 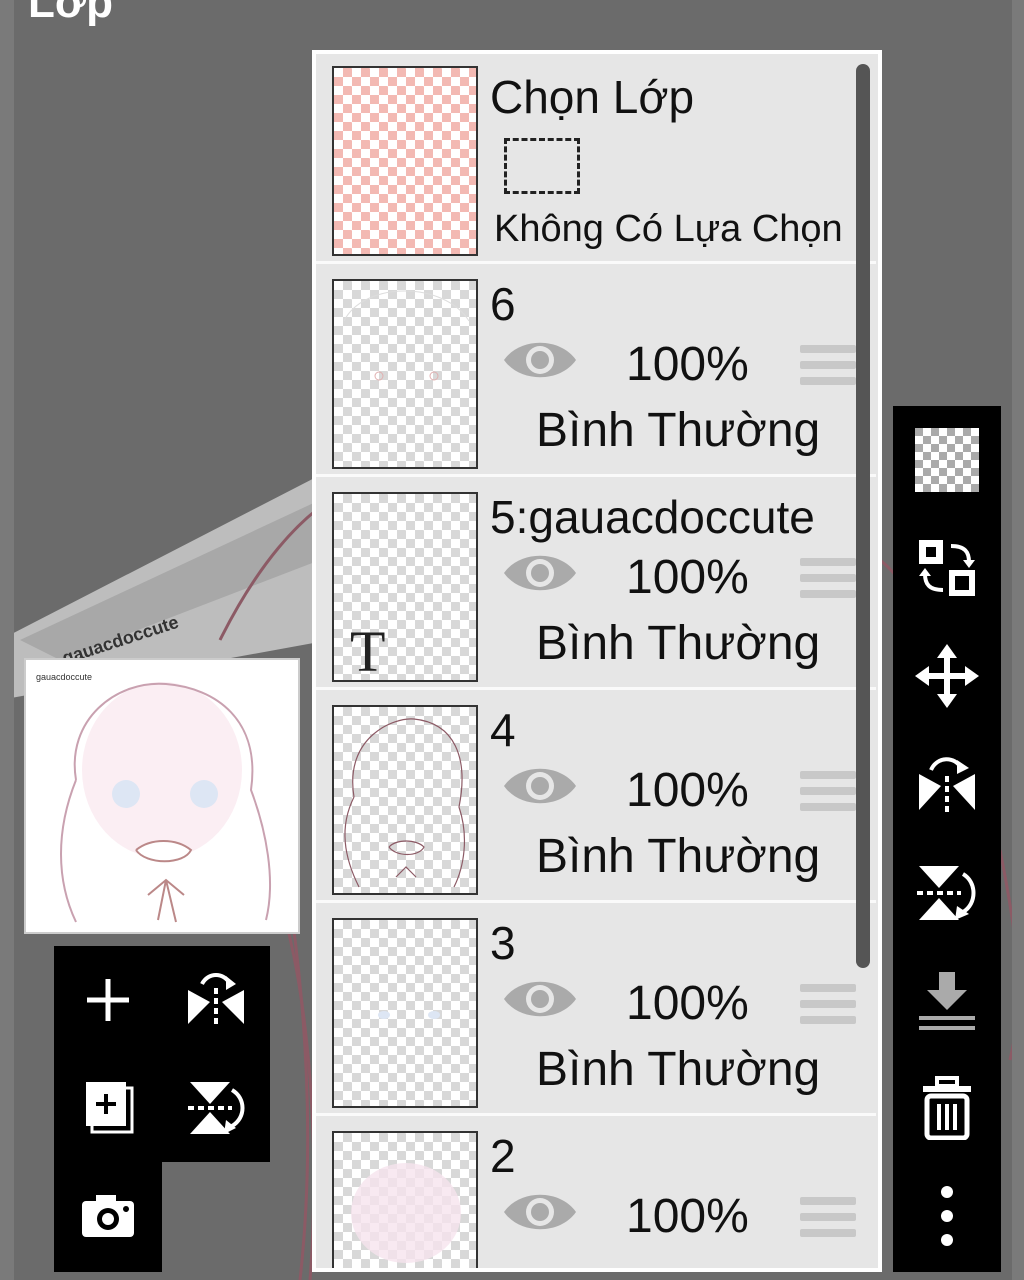 I want to click on swap-layers-icon, so click(x=947, y=568).